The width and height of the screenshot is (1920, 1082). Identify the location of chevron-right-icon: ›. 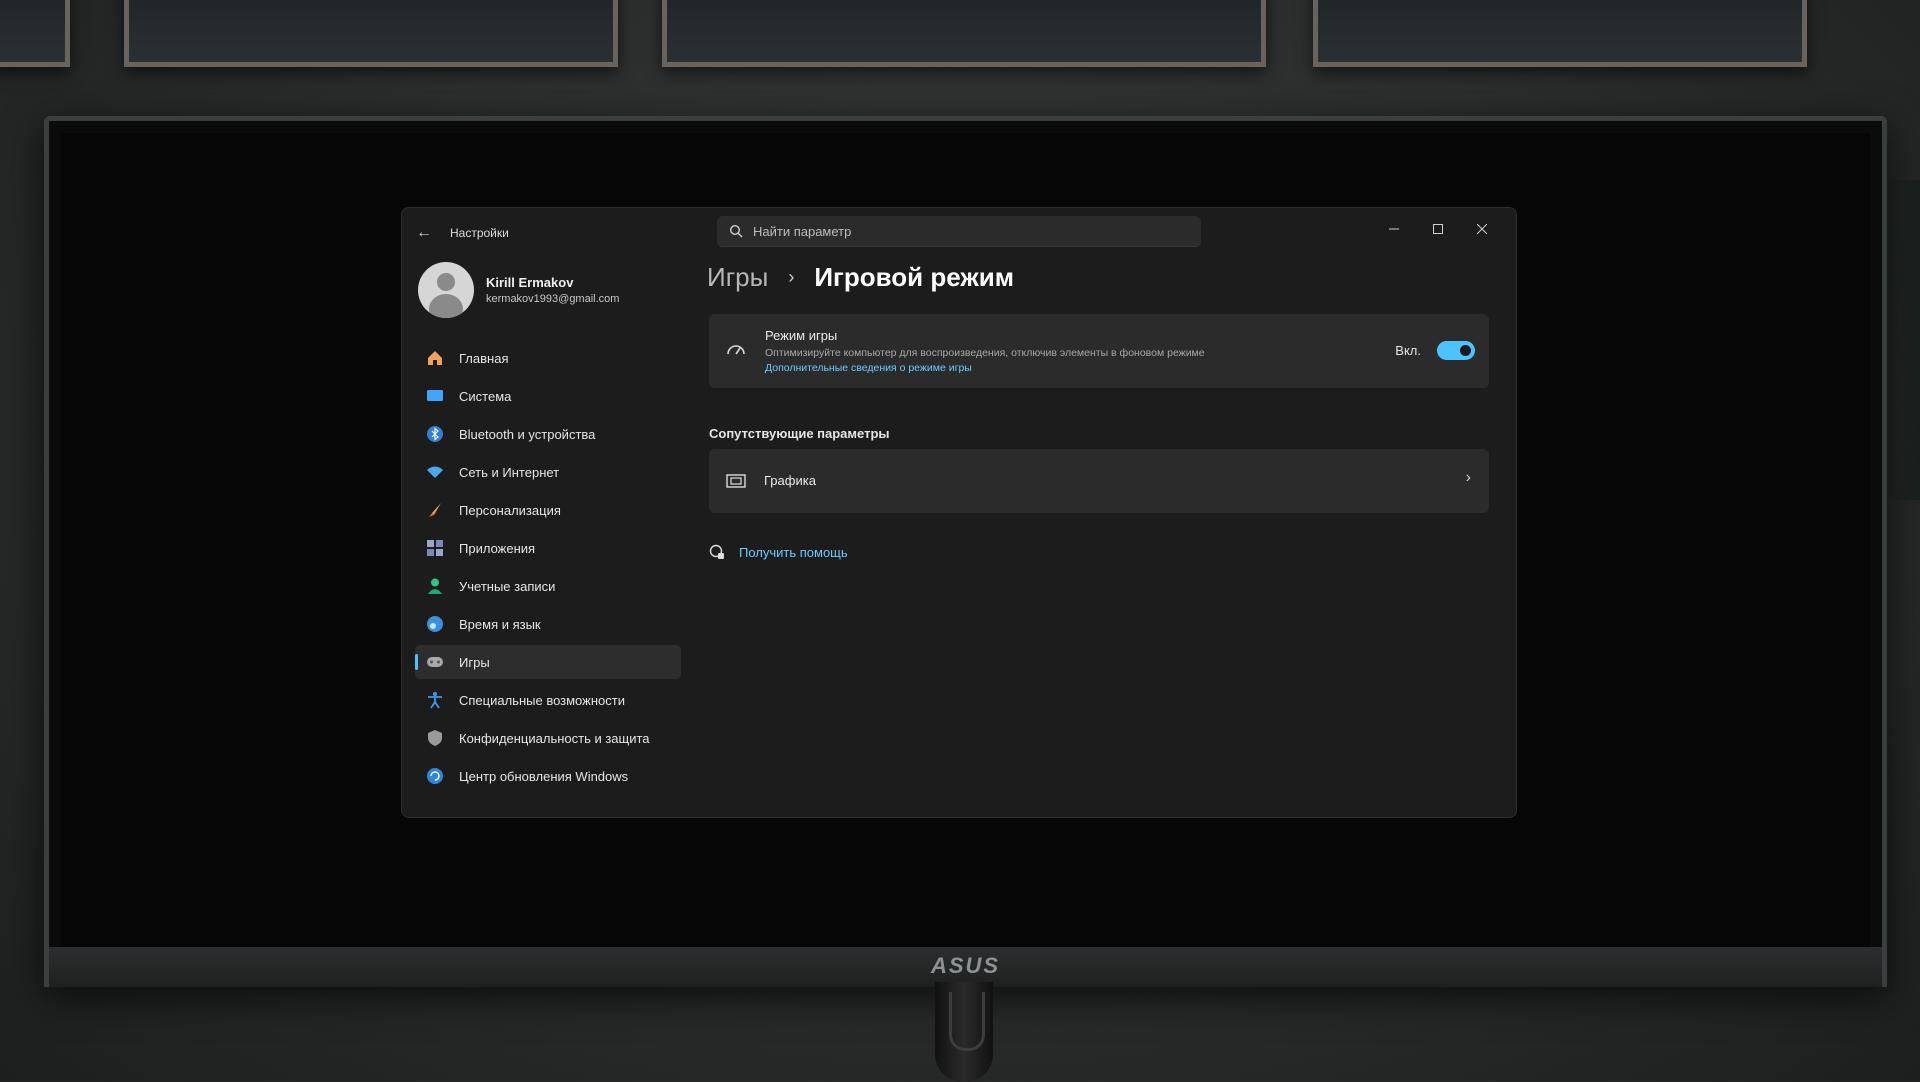
(1468, 477).